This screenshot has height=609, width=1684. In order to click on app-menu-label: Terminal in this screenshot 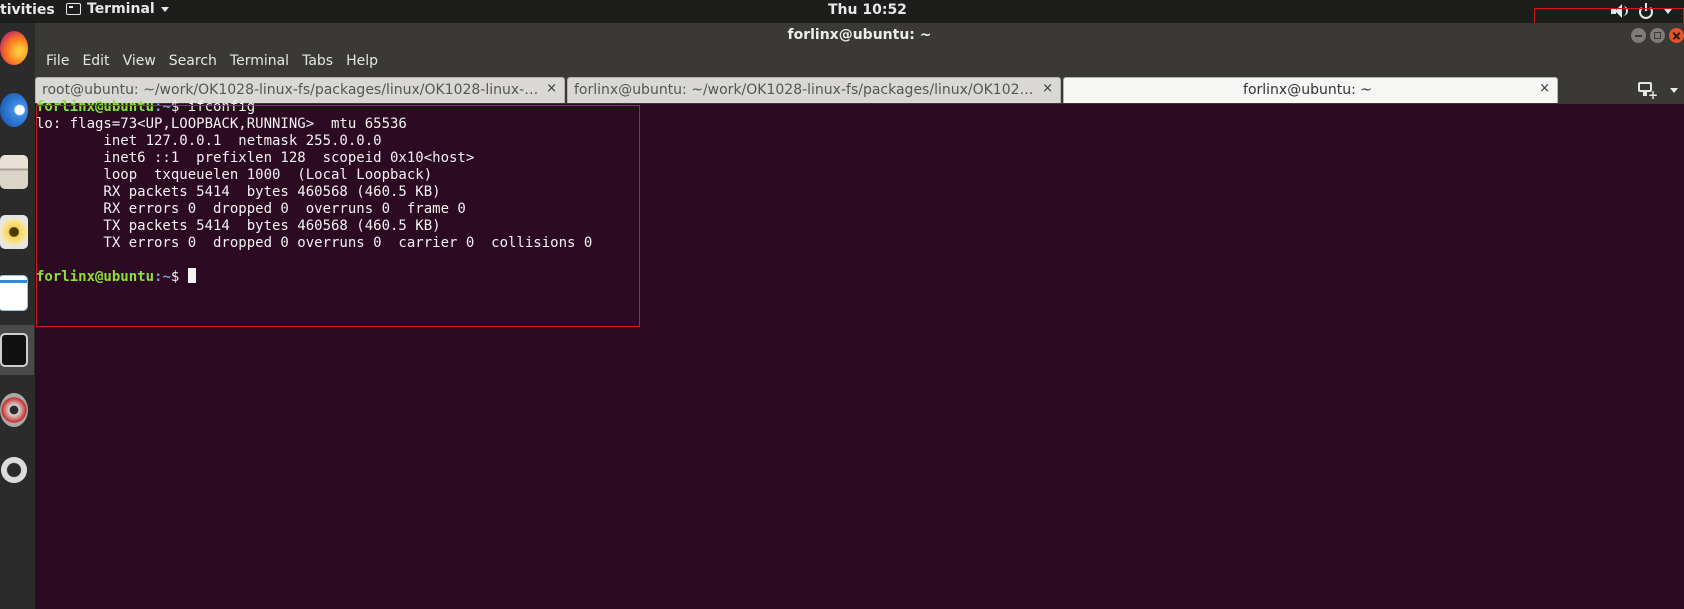, I will do `click(121, 9)`.